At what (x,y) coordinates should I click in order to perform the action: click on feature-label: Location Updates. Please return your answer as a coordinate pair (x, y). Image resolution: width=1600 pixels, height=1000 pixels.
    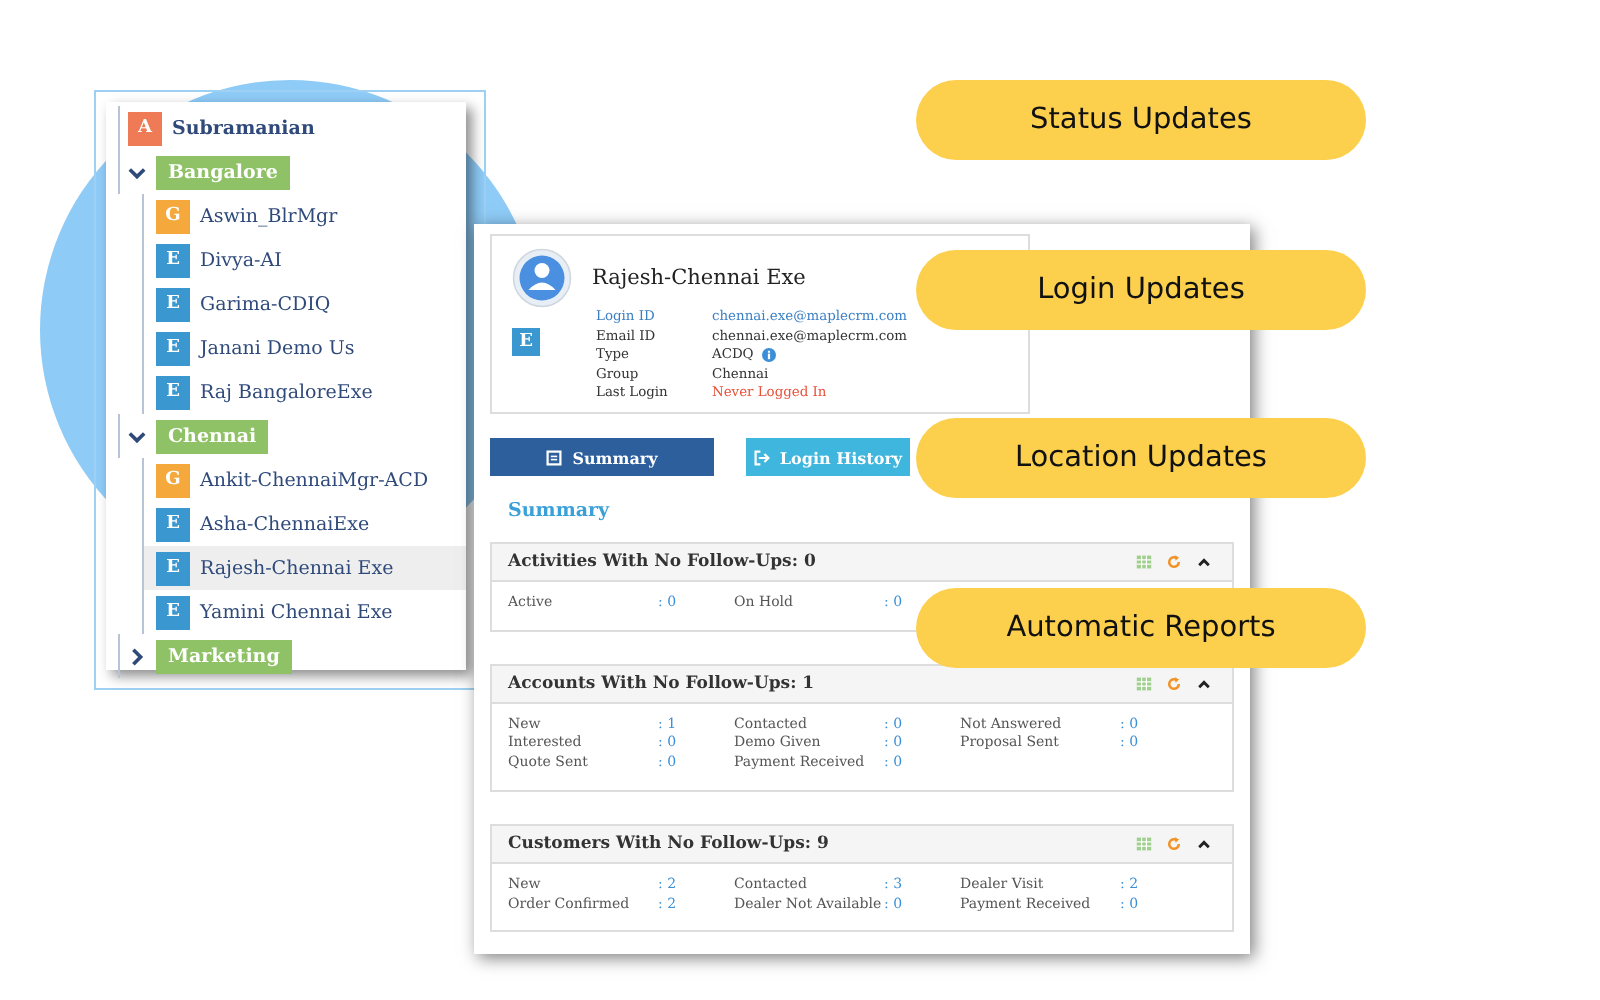
    Looking at the image, I should click on (1141, 458).